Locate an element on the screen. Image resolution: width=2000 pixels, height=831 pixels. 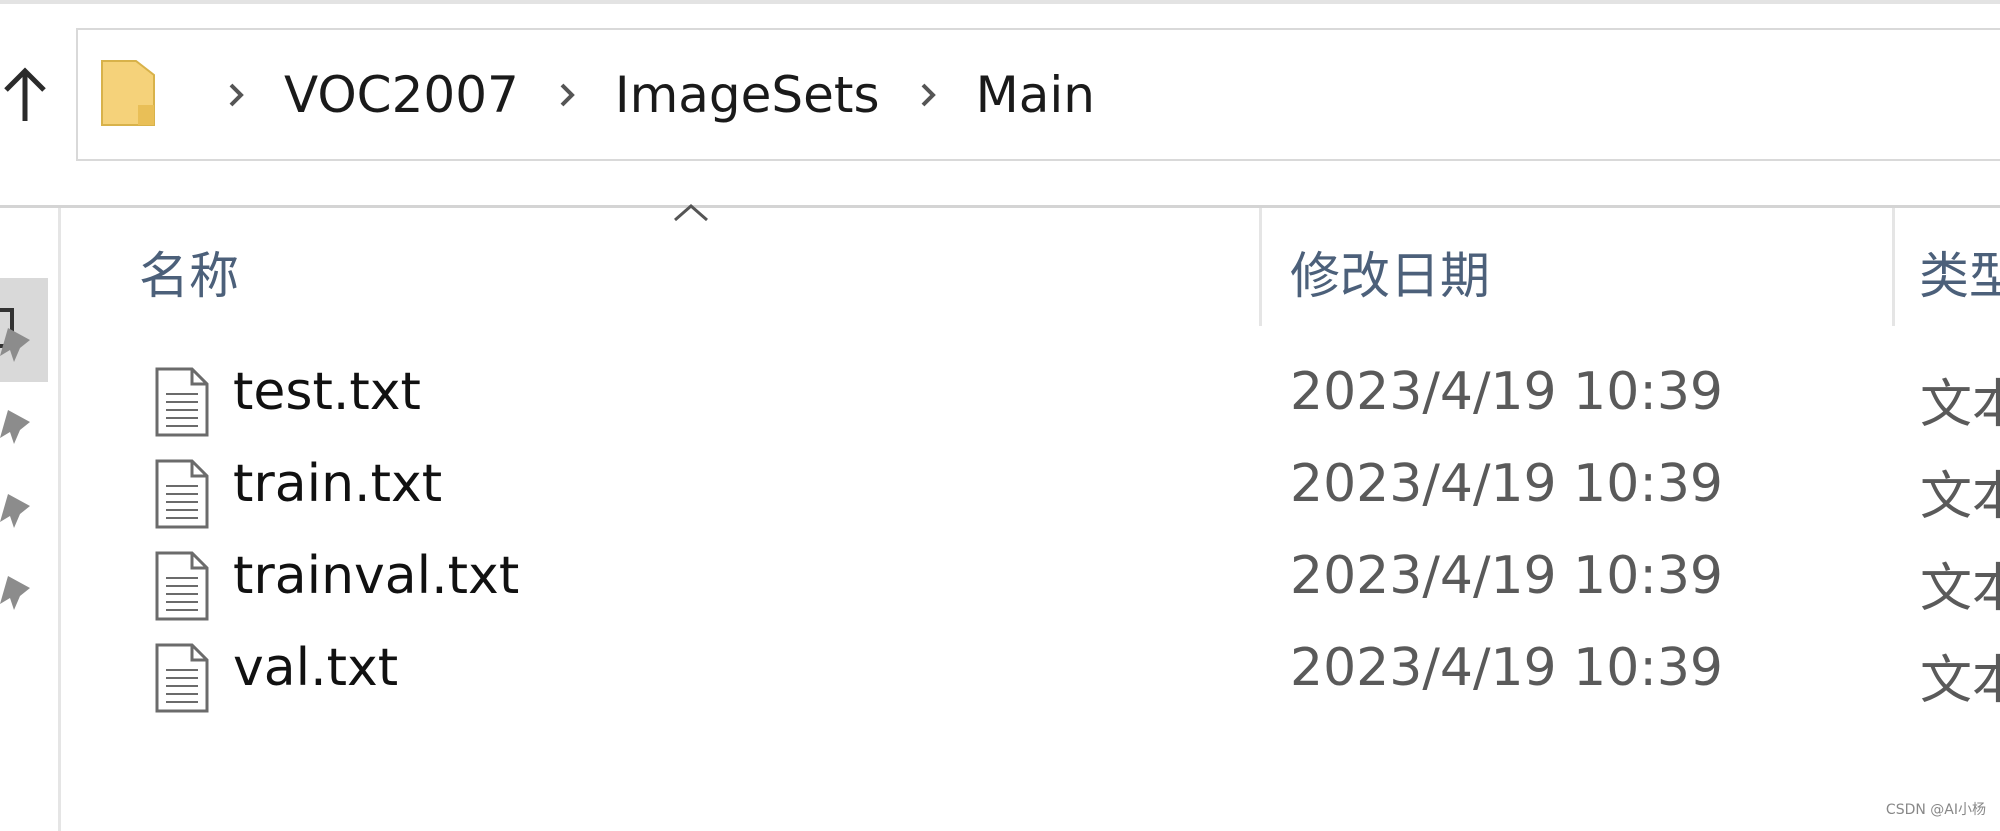
up-button is located at coordinates (25, 95).